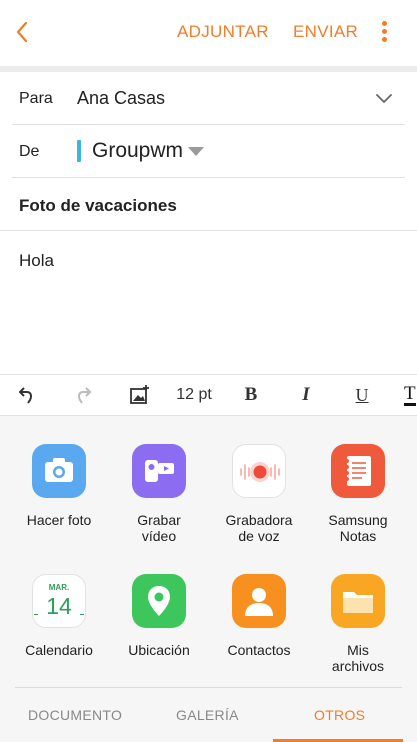 This screenshot has height=742, width=417. I want to click on from-account: Groupwm, so click(137, 151).